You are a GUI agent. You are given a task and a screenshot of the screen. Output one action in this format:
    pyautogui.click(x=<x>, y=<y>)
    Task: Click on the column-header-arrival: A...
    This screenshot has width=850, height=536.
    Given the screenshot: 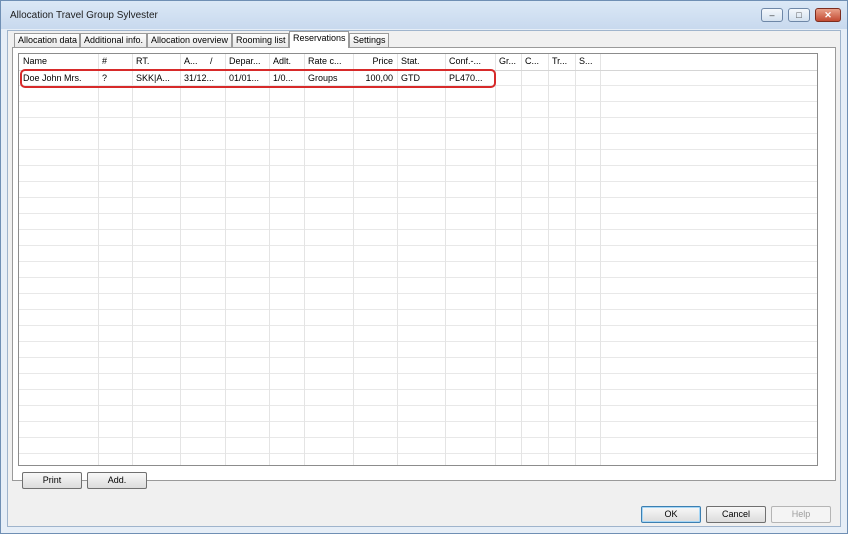 What is the action you would take?
    pyautogui.click(x=194, y=62)
    